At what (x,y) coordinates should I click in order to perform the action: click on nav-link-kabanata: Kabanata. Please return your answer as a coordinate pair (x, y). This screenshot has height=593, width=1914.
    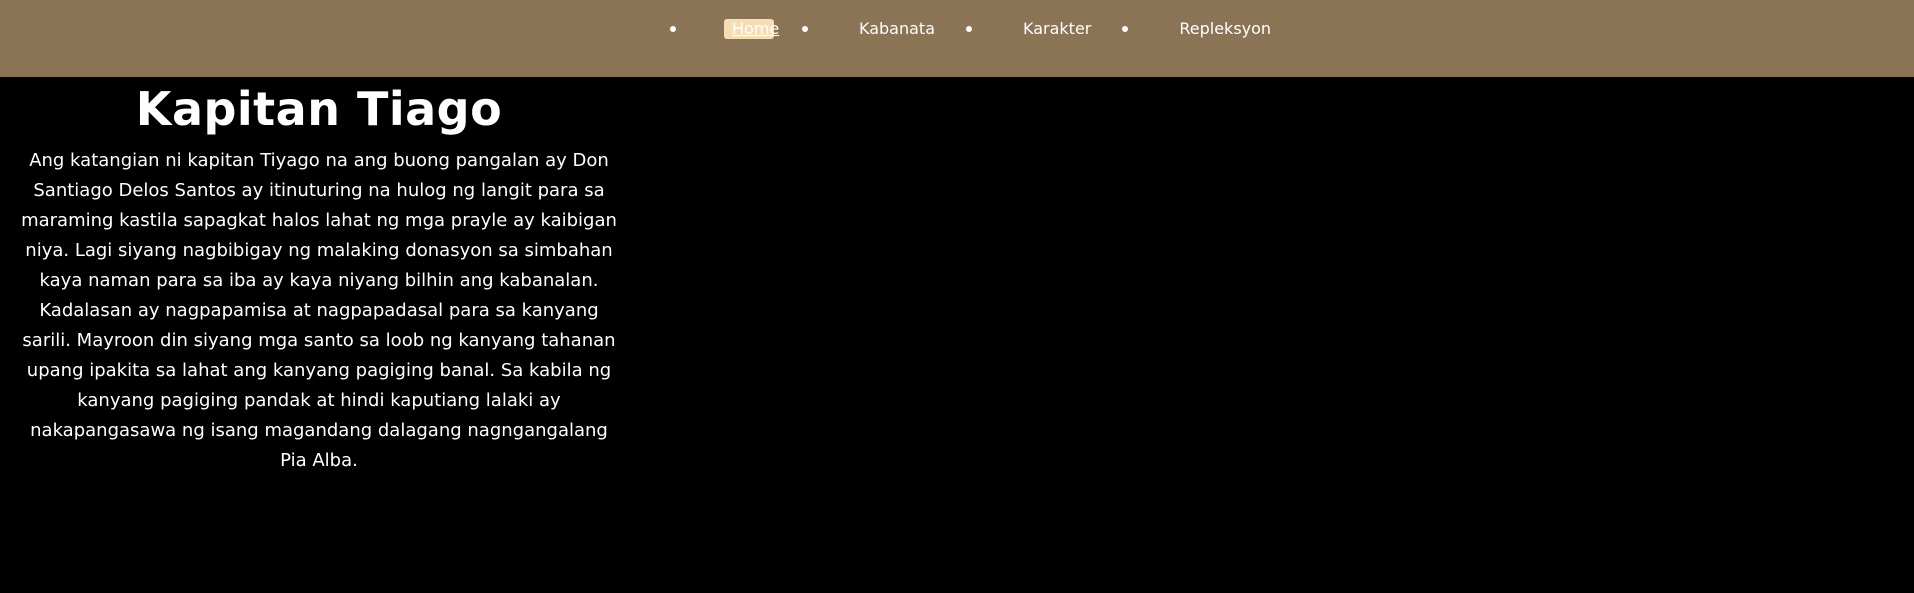
    Looking at the image, I should click on (897, 29).